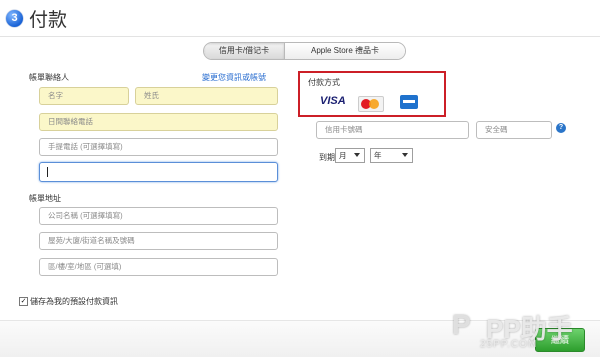 This screenshot has height=357, width=600. What do you see at coordinates (158, 172) in the screenshot?
I see `active-input-field` at bounding box center [158, 172].